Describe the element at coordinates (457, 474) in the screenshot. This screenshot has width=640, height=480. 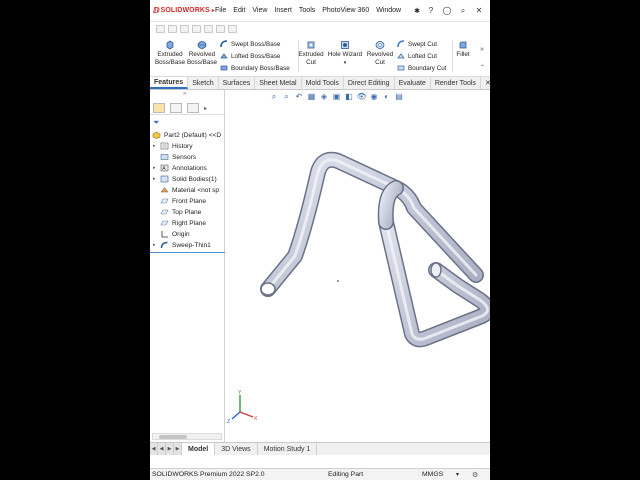
I see `units-dropdown-icon: ▾` at that location.